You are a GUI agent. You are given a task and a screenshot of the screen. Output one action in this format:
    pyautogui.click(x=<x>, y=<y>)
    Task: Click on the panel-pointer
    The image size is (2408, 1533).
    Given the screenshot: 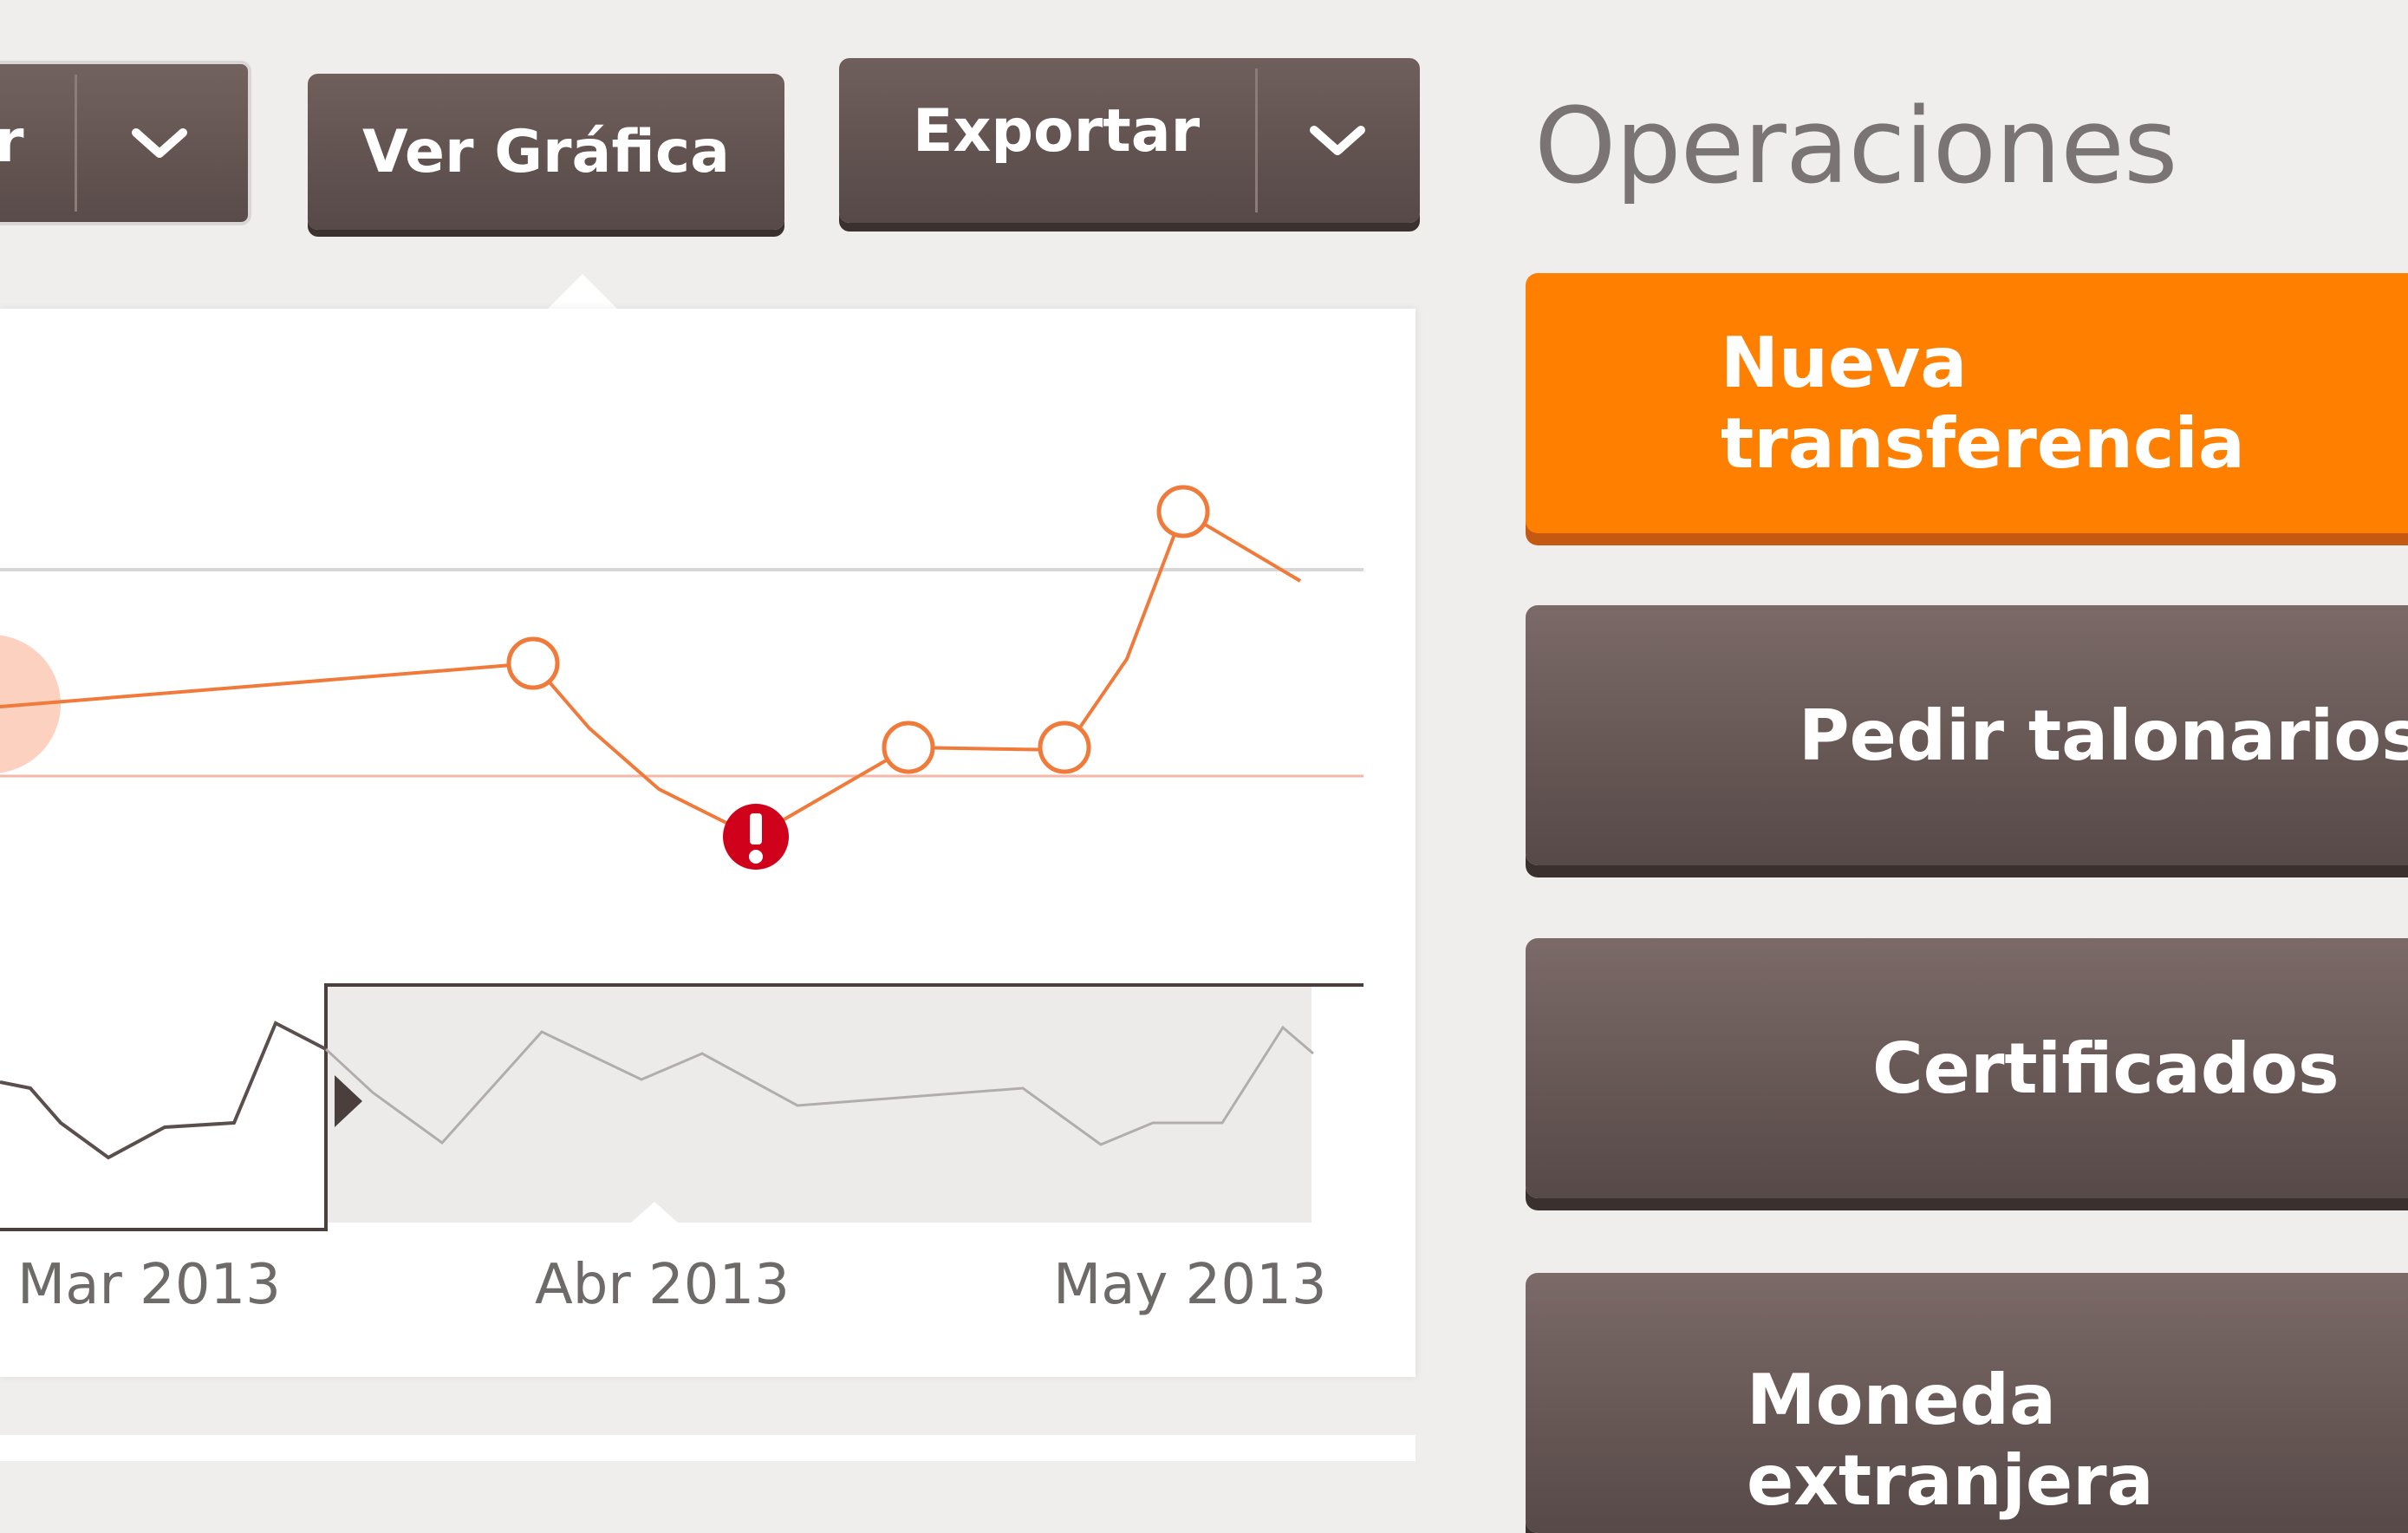 What is the action you would take?
    pyautogui.click(x=582, y=292)
    